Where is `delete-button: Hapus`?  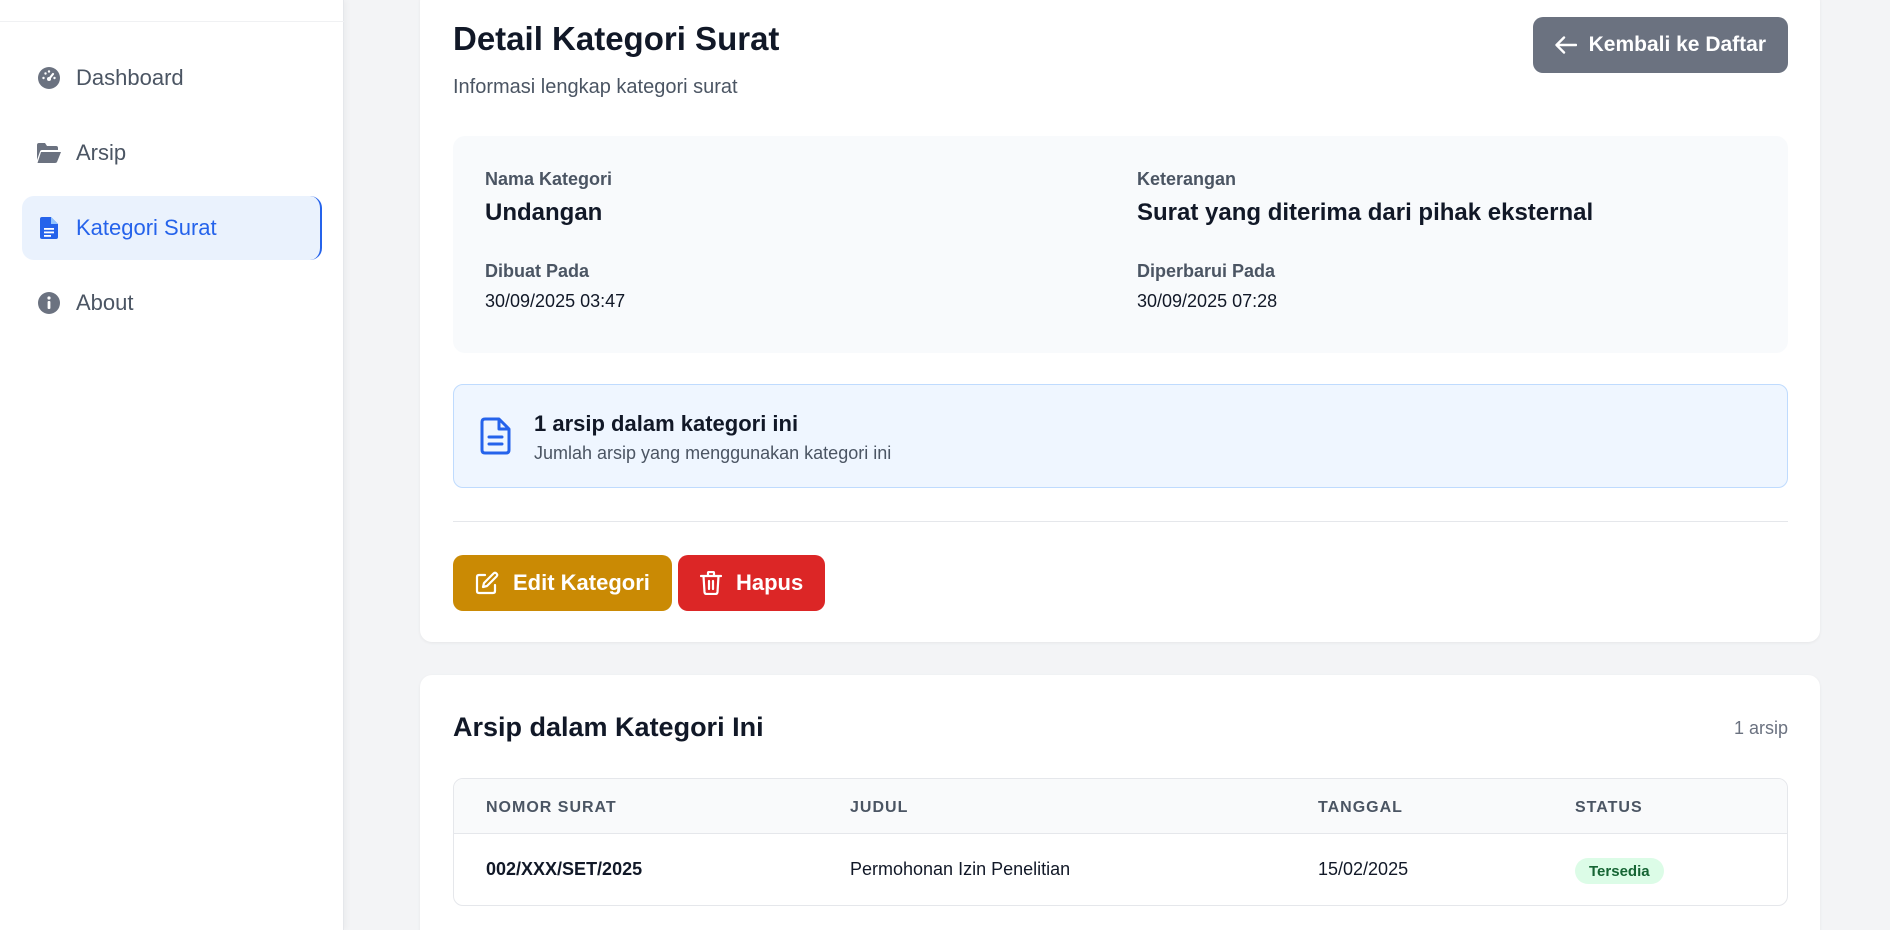
delete-button: Hapus is located at coordinates (752, 583).